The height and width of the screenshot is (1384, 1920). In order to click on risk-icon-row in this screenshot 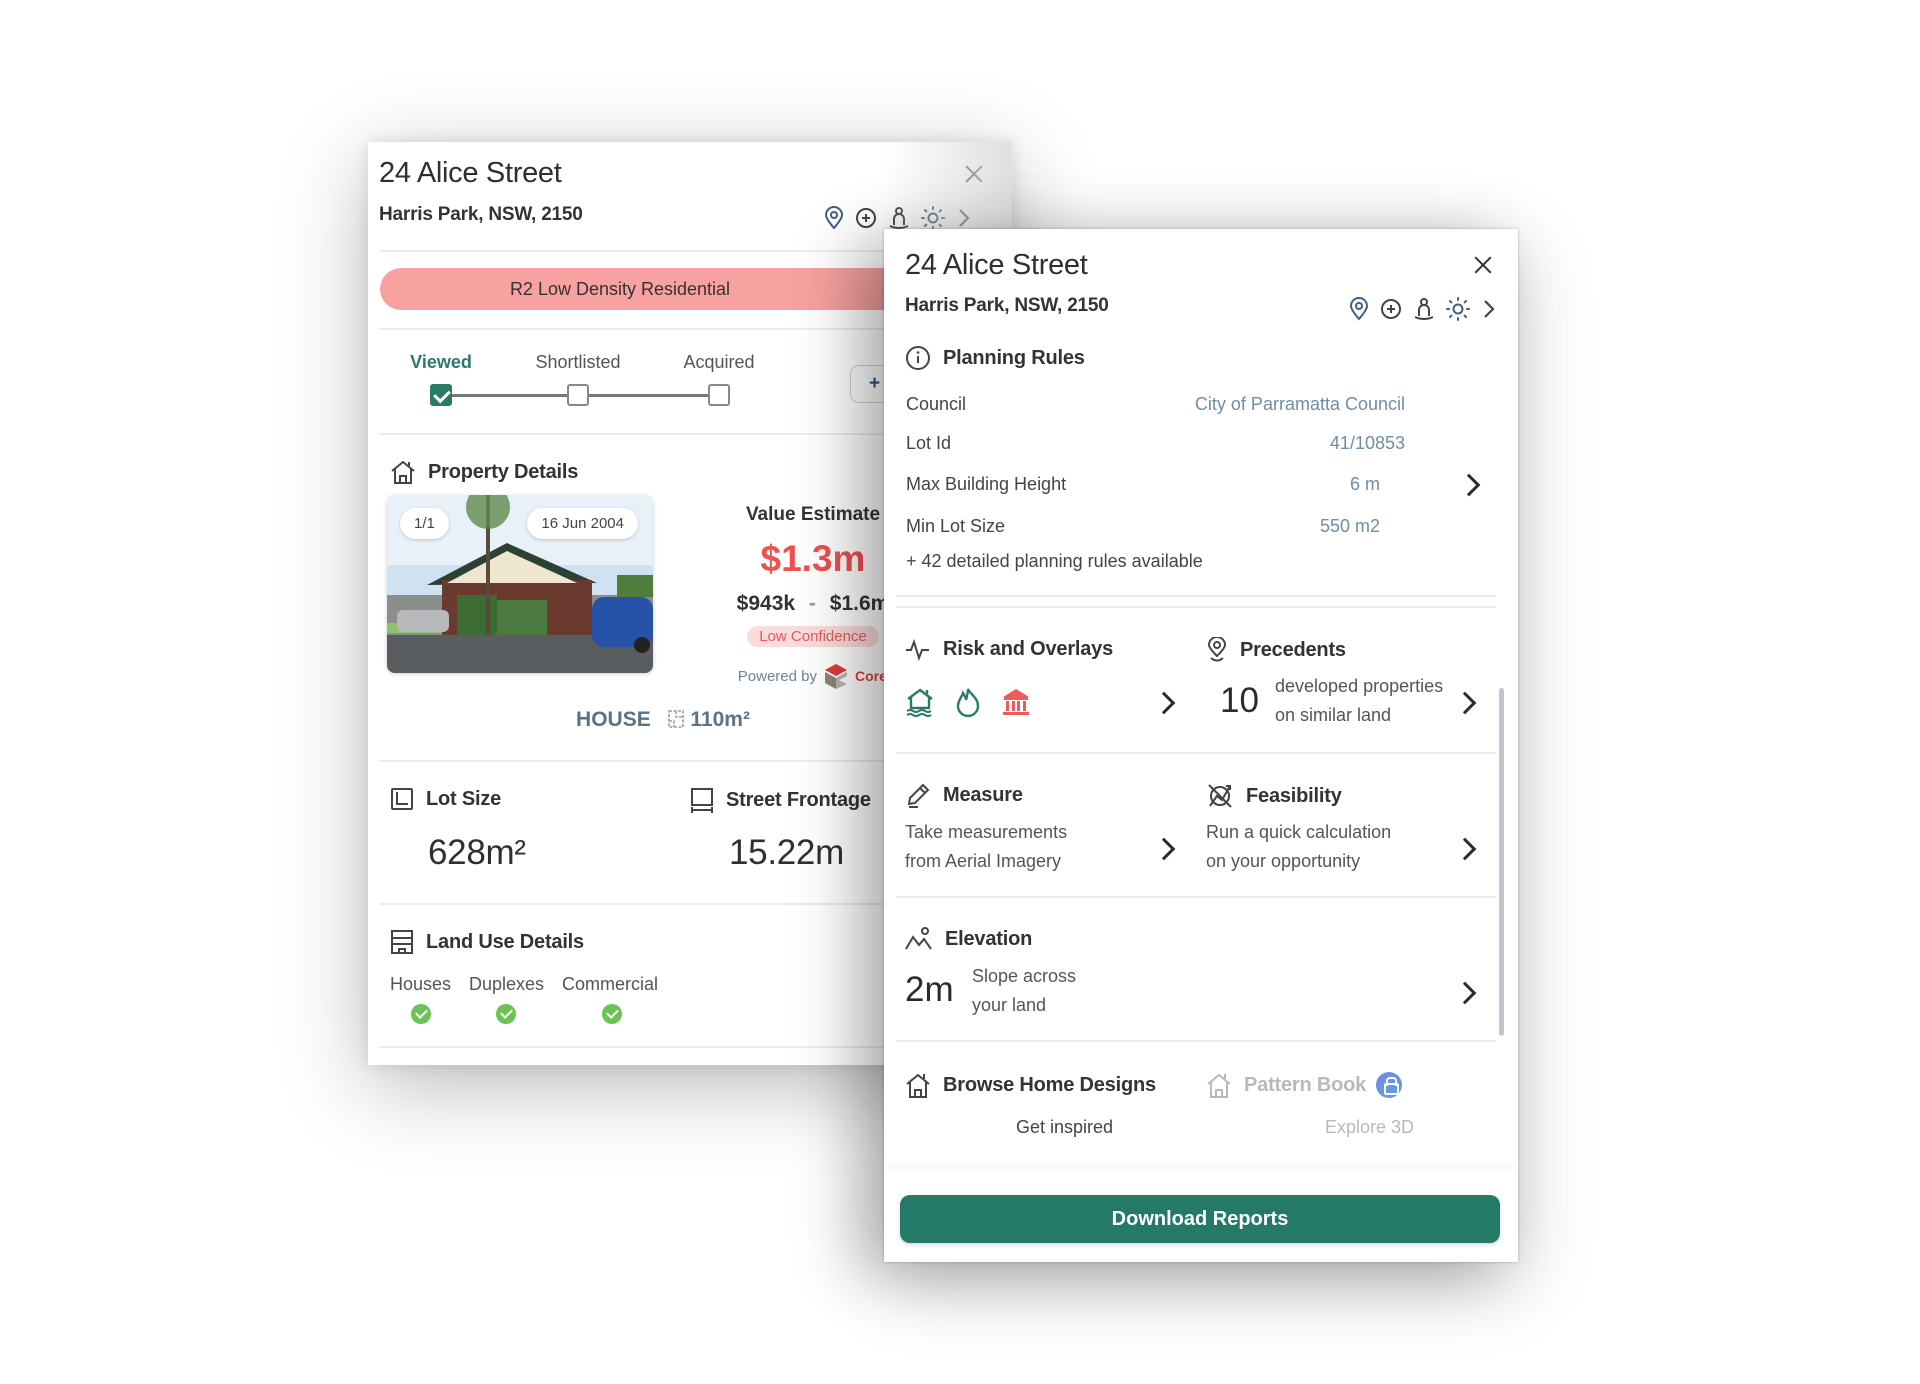, I will do `click(968, 702)`.